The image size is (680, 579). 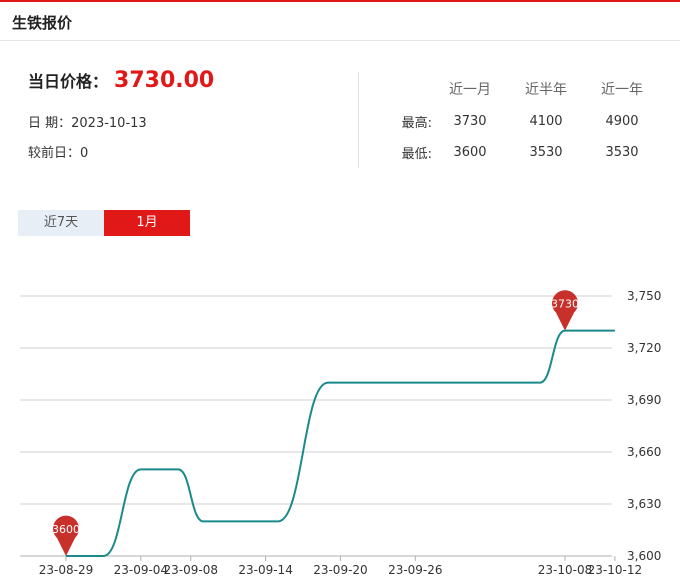 What do you see at coordinates (164, 80) in the screenshot?
I see `current-price-value: 3730.00` at bounding box center [164, 80].